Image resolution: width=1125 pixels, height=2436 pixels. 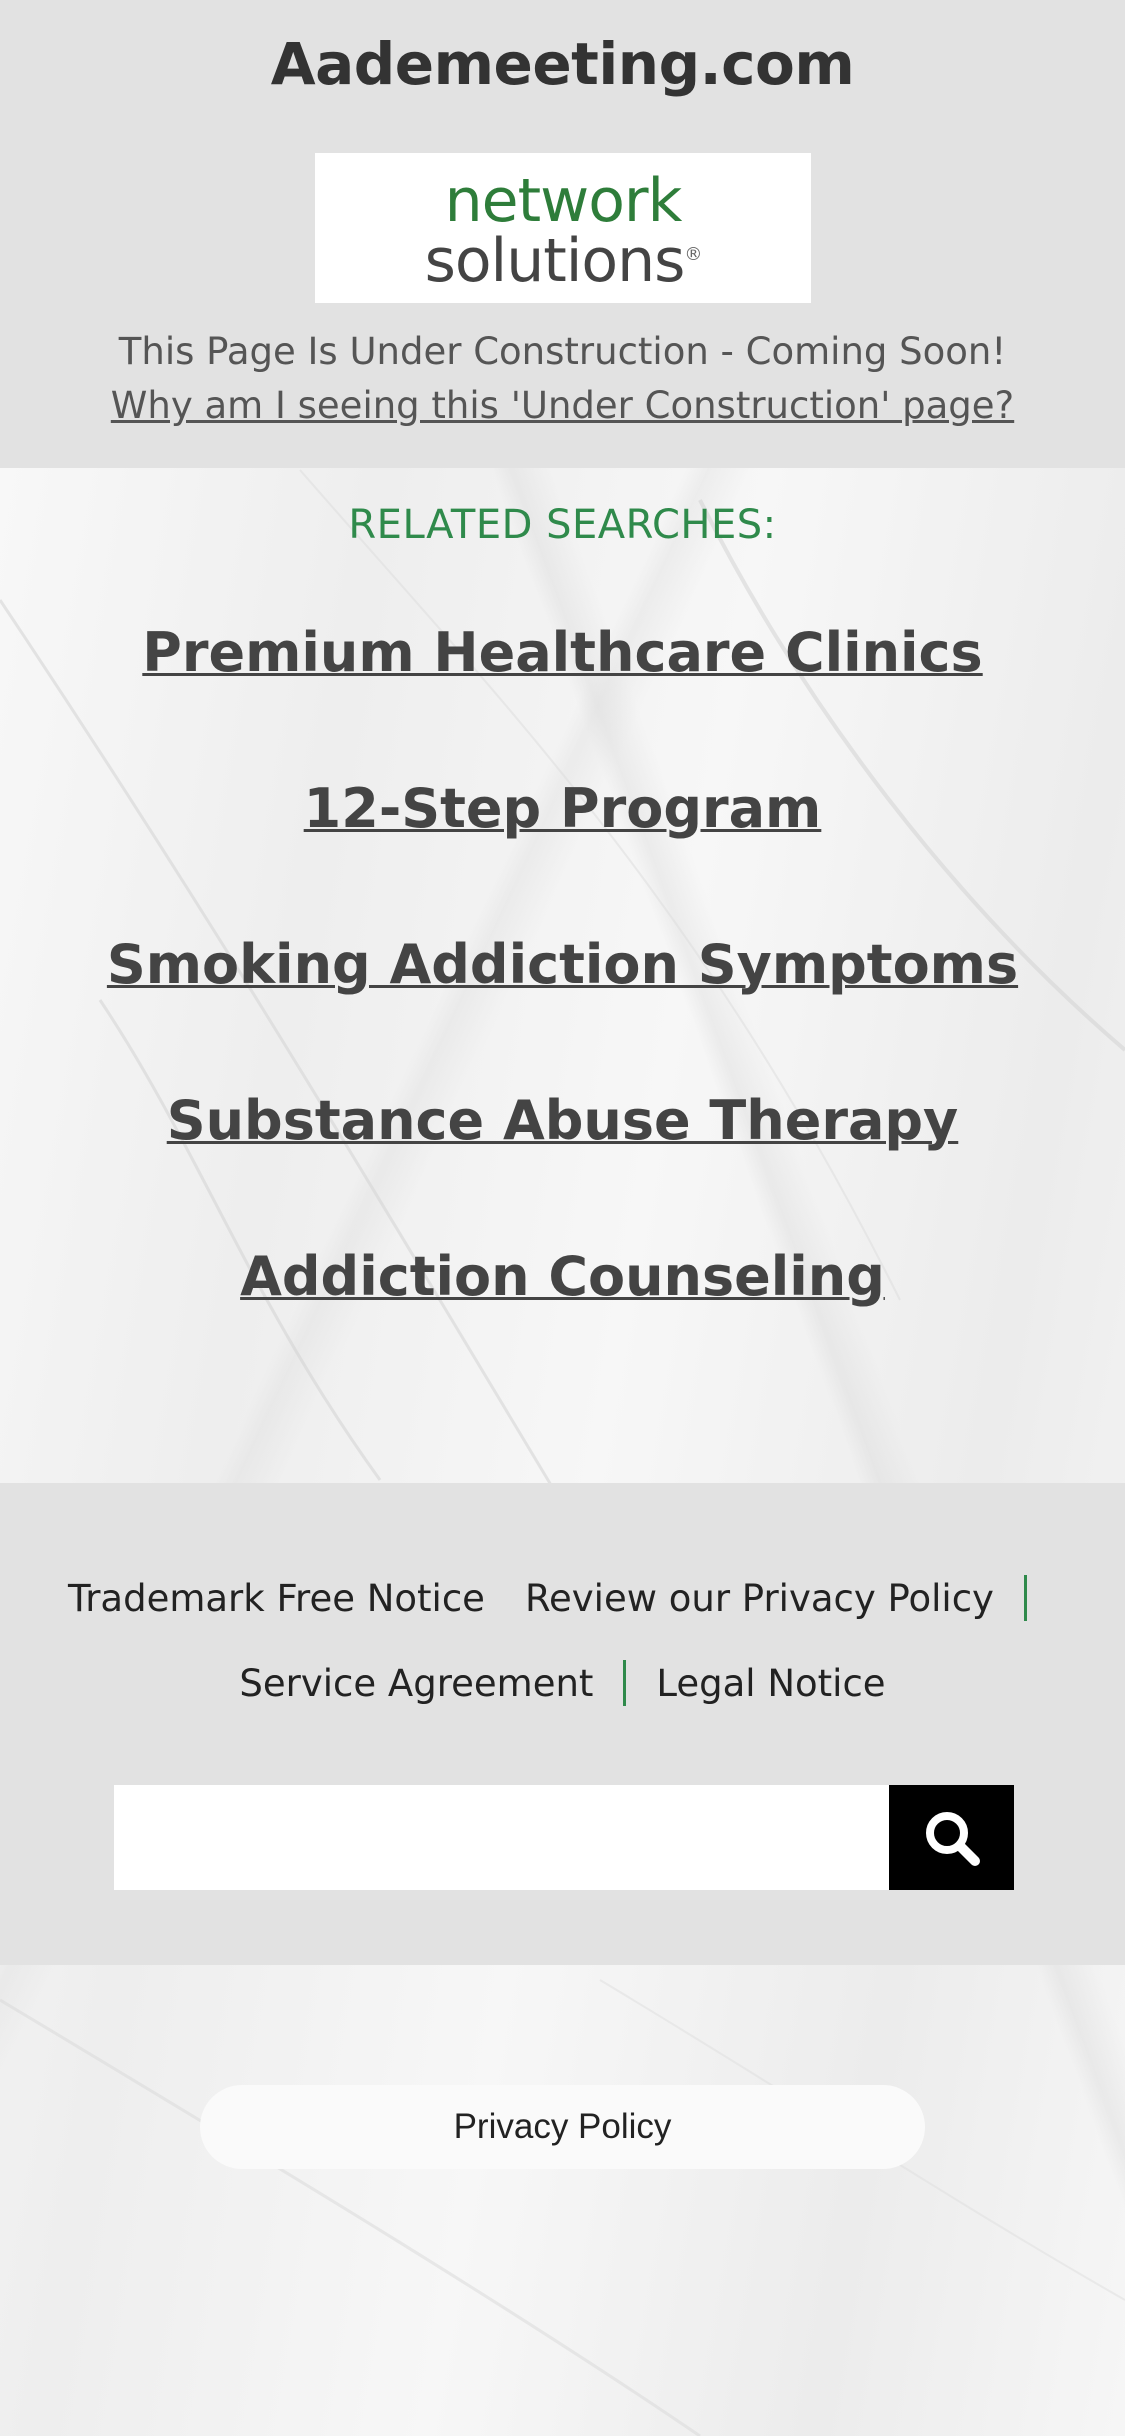 I want to click on related-link: 12-Step Program, so click(x=562, y=808).